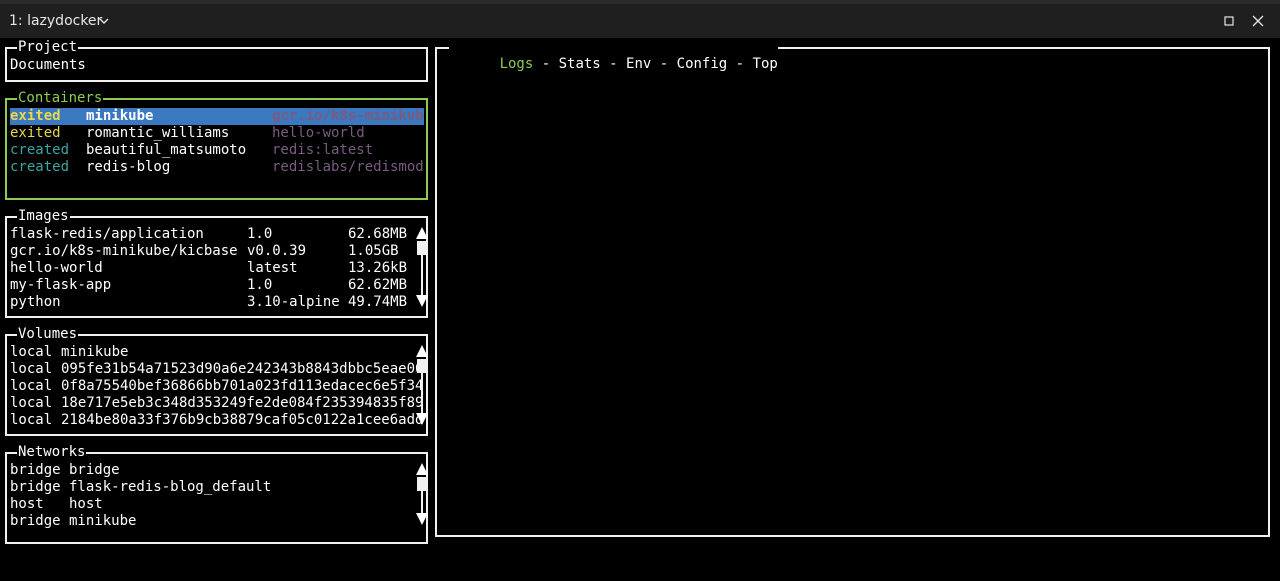 The width and height of the screenshot is (1280, 581). Describe the element at coordinates (94, 470) in the screenshot. I see `network-name: bridge` at that location.